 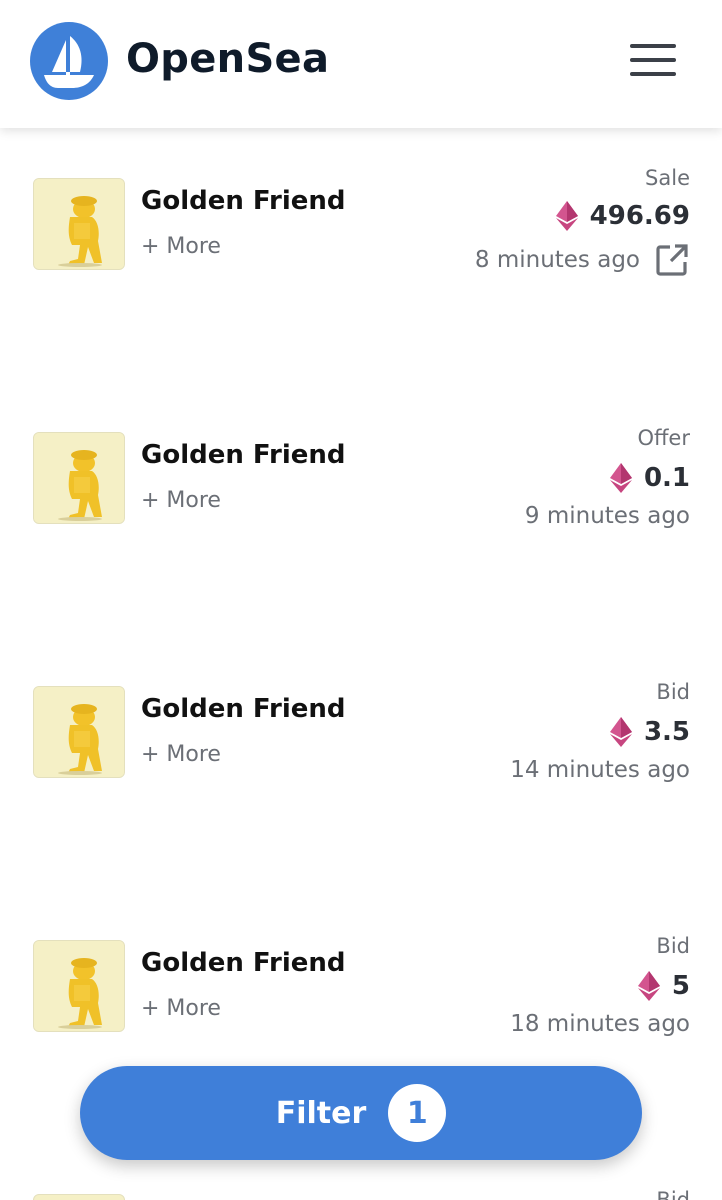 I want to click on event-type-label: Offer, so click(x=663, y=438).